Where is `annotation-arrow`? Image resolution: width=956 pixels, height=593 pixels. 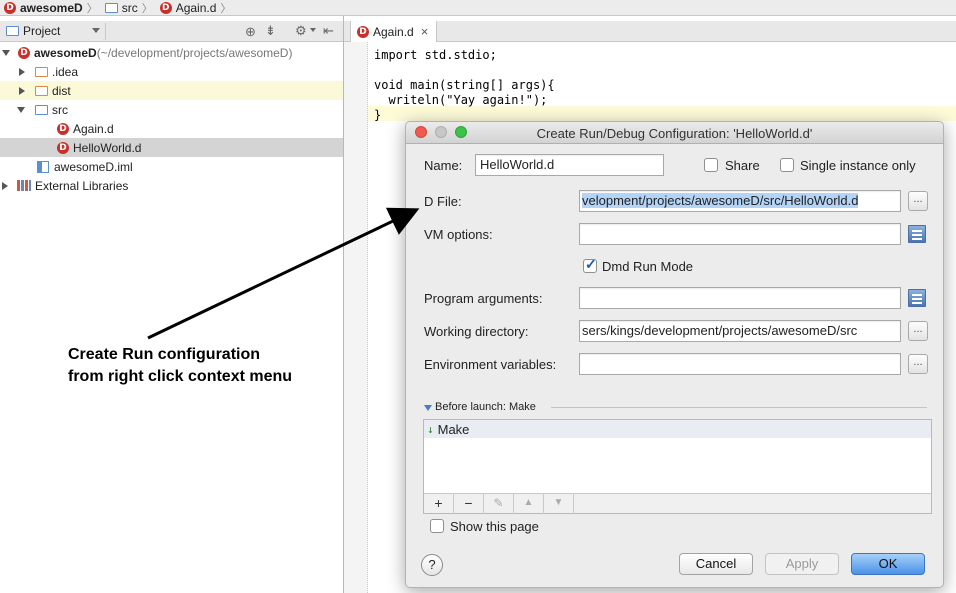
annotation-arrow is located at coordinates (283, 273).